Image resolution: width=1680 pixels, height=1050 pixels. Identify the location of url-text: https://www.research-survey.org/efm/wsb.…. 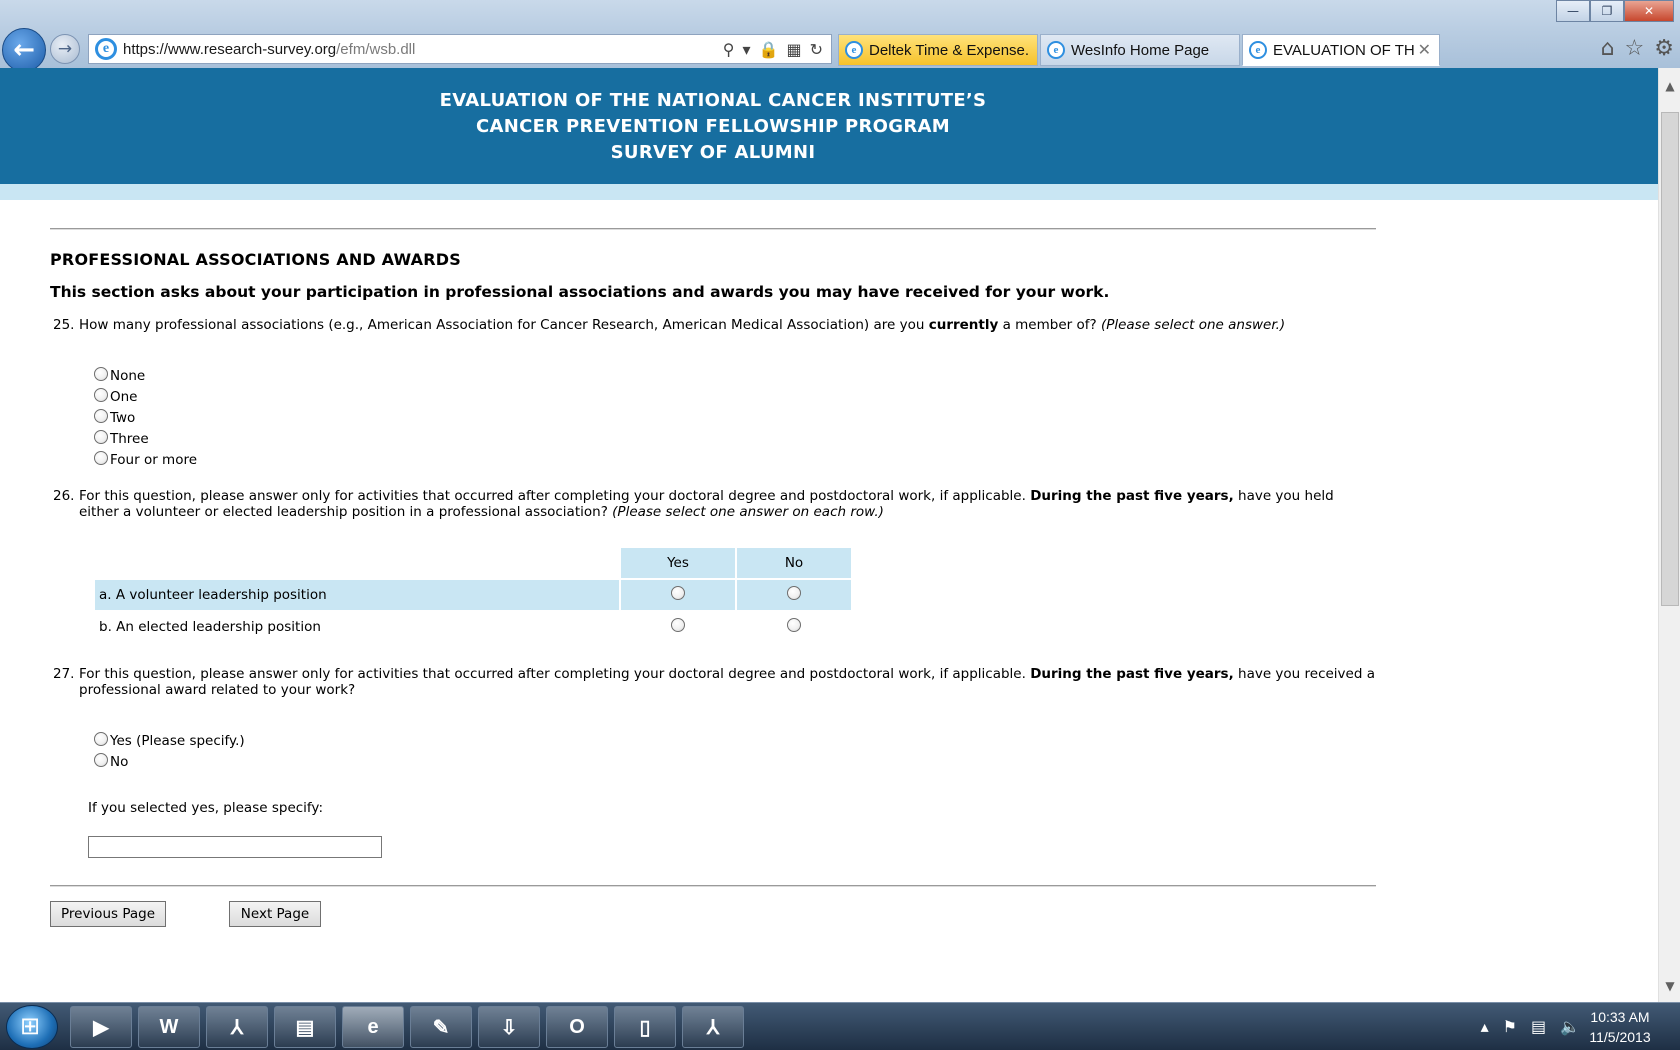
(423, 49).